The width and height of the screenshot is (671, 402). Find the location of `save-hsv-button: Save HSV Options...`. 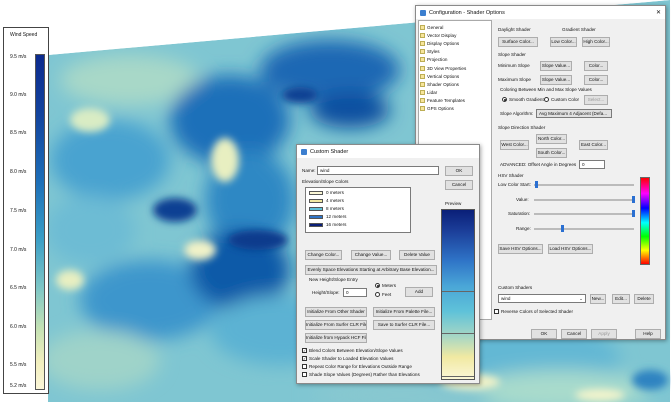

save-hsv-button: Save HSV Options... is located at coordinates (520, 249).